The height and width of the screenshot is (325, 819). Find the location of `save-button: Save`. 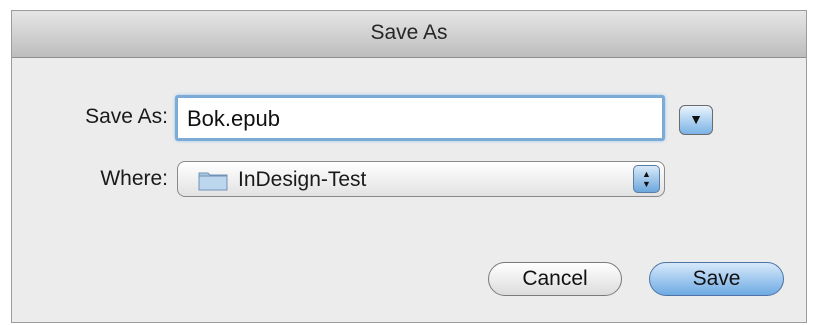

save-button: Save is located at coordinates (716, 279).